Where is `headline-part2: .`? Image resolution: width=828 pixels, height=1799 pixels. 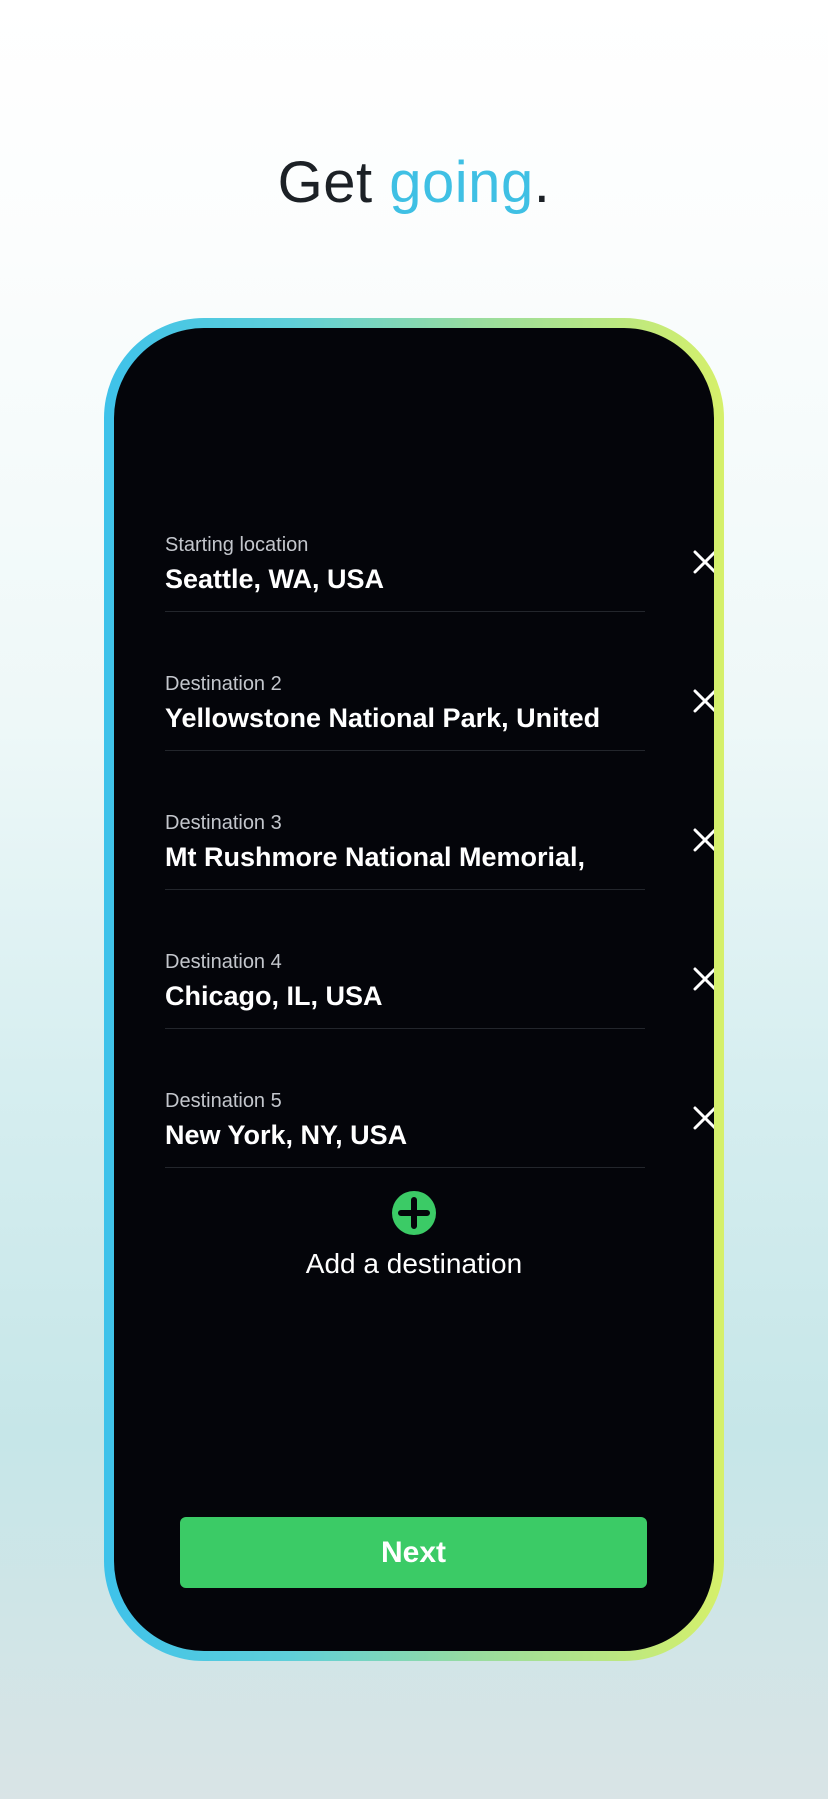
headline-part2: . is located at coordinates (542, 182).